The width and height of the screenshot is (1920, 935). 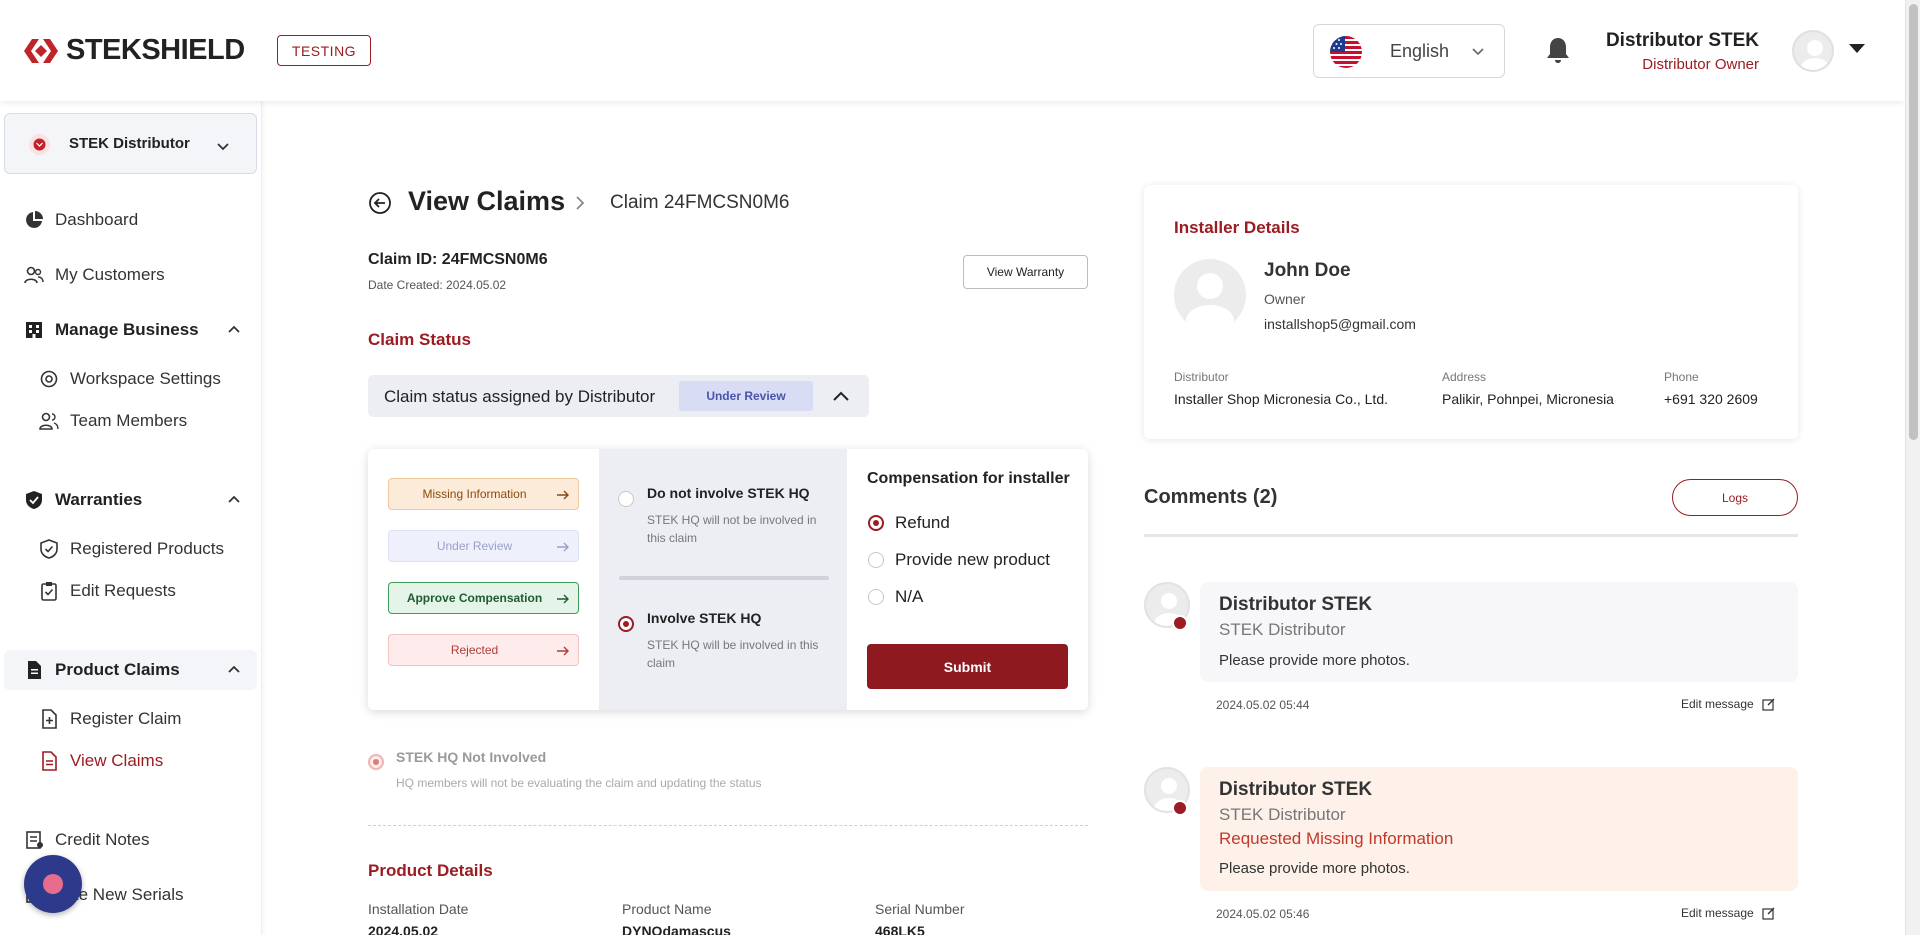 I want to click on divider, so click(x=724, y=578).